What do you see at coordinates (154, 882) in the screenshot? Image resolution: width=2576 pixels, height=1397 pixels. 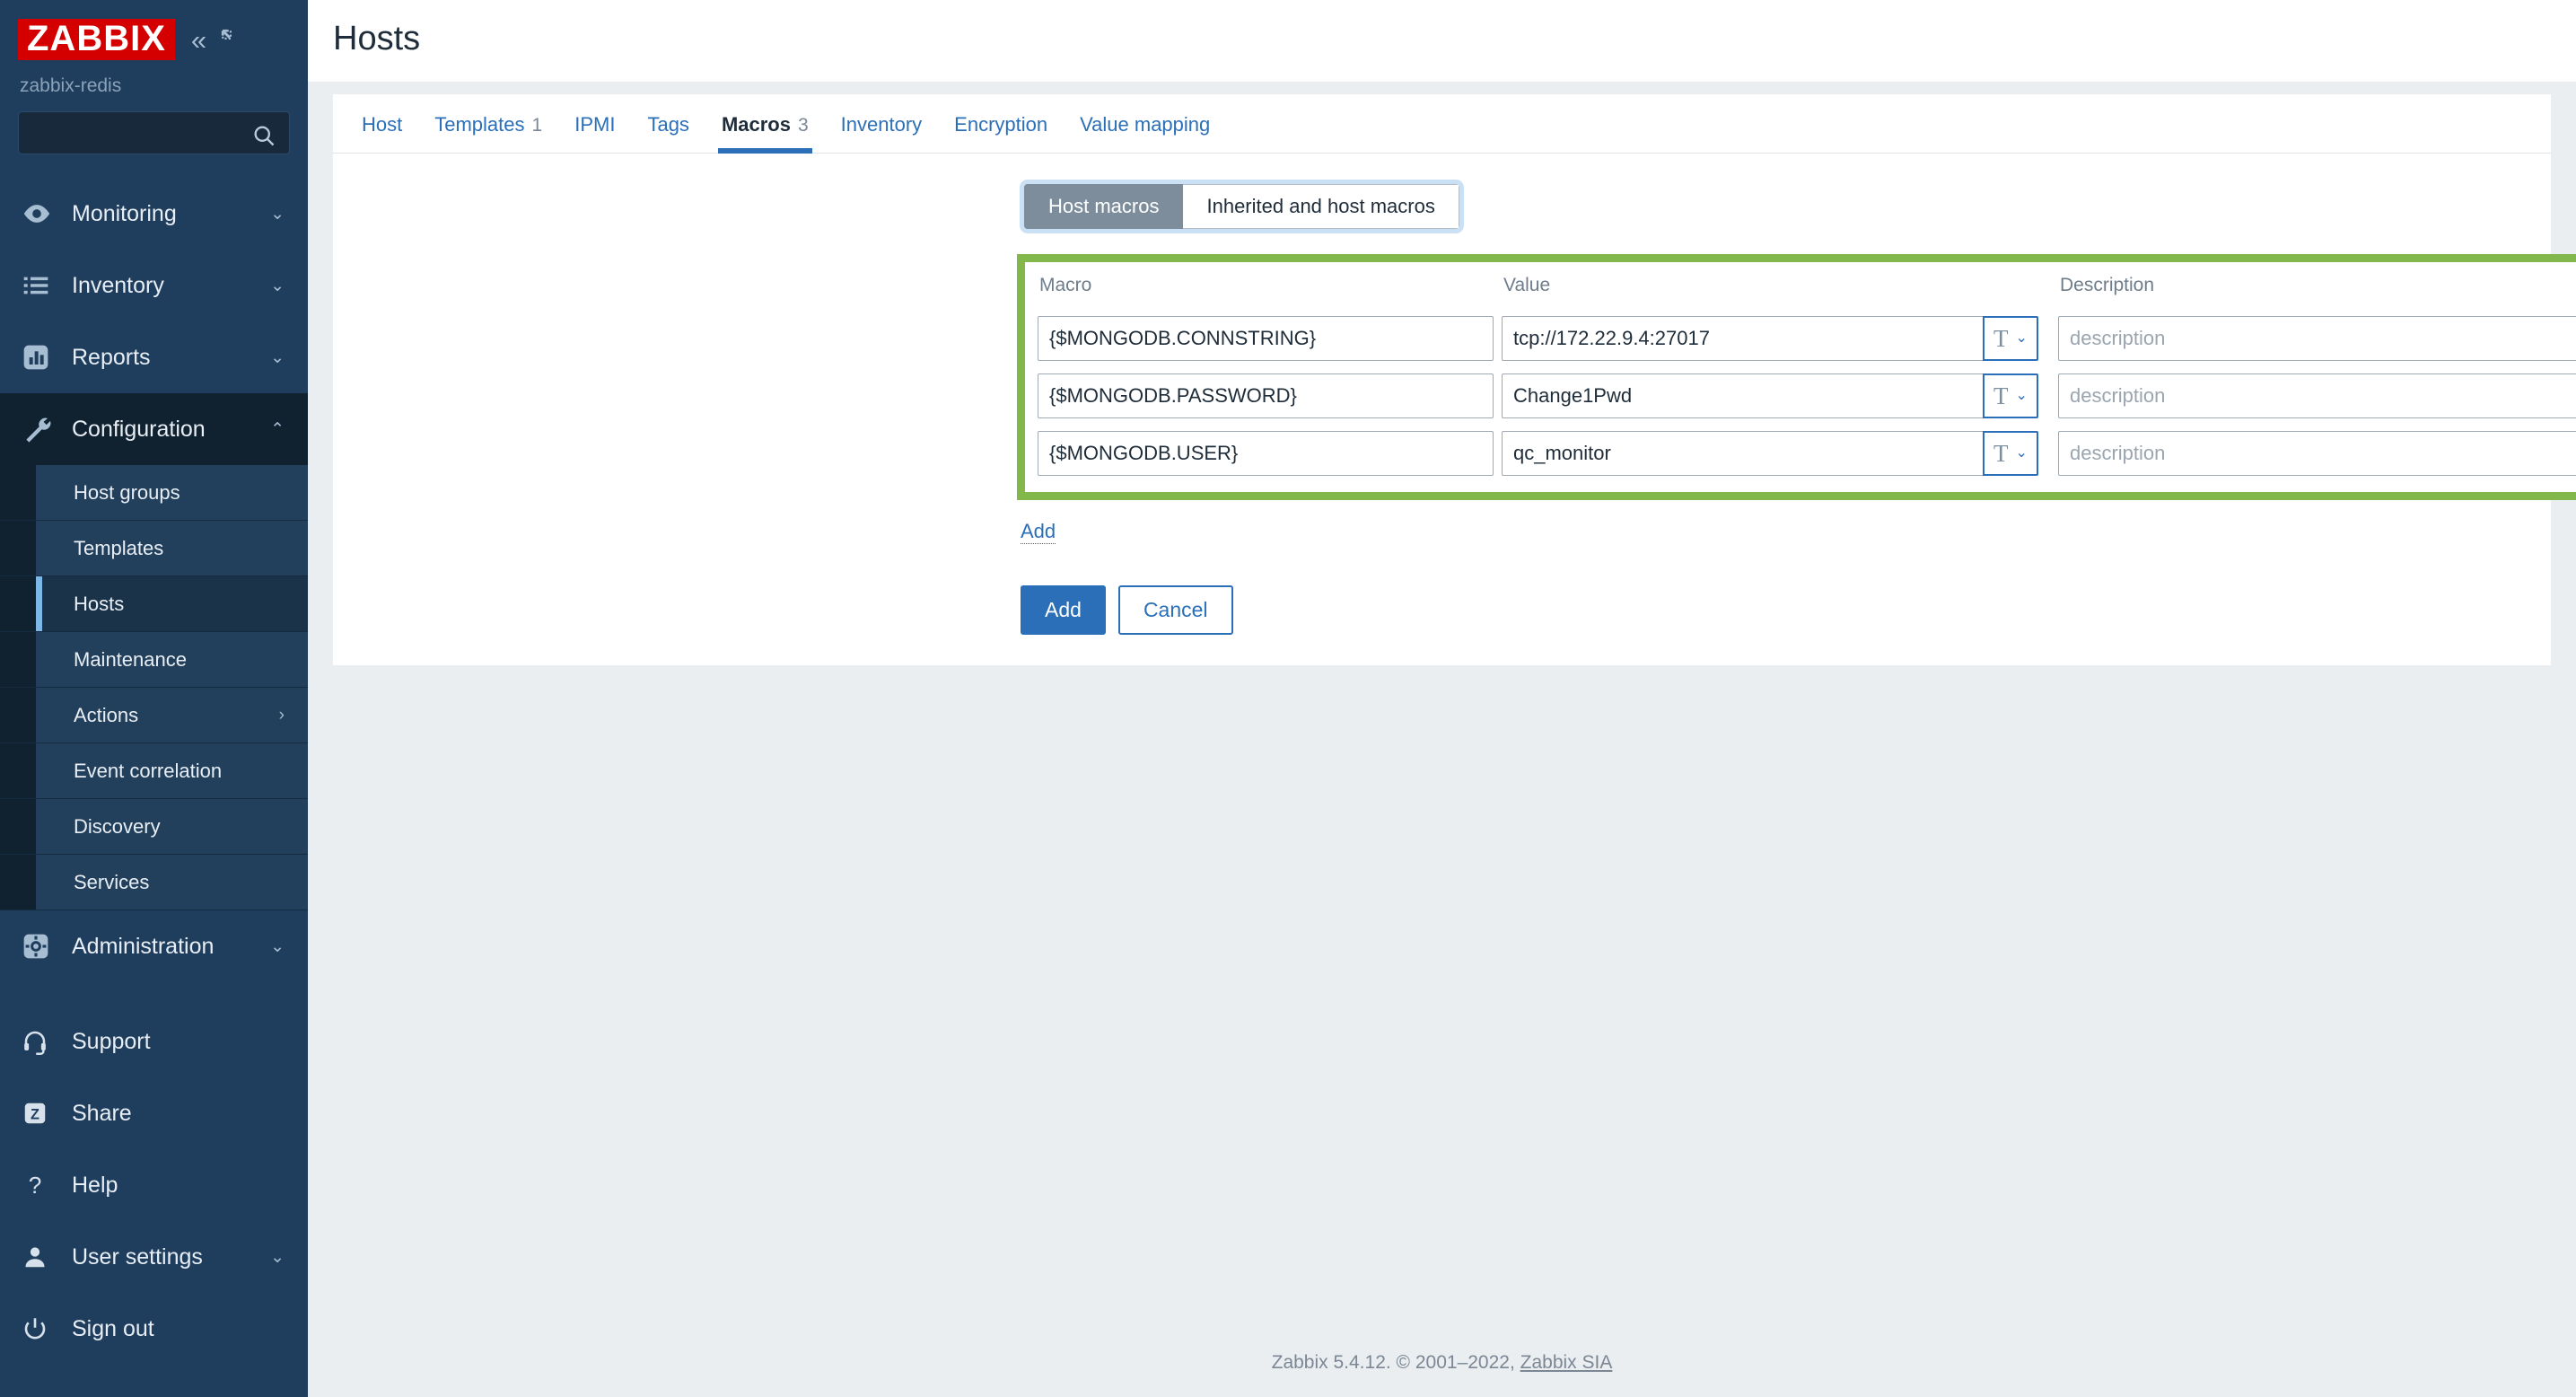 I see `sidebar-subitem-services: Services` at bounding box center [154, 882].